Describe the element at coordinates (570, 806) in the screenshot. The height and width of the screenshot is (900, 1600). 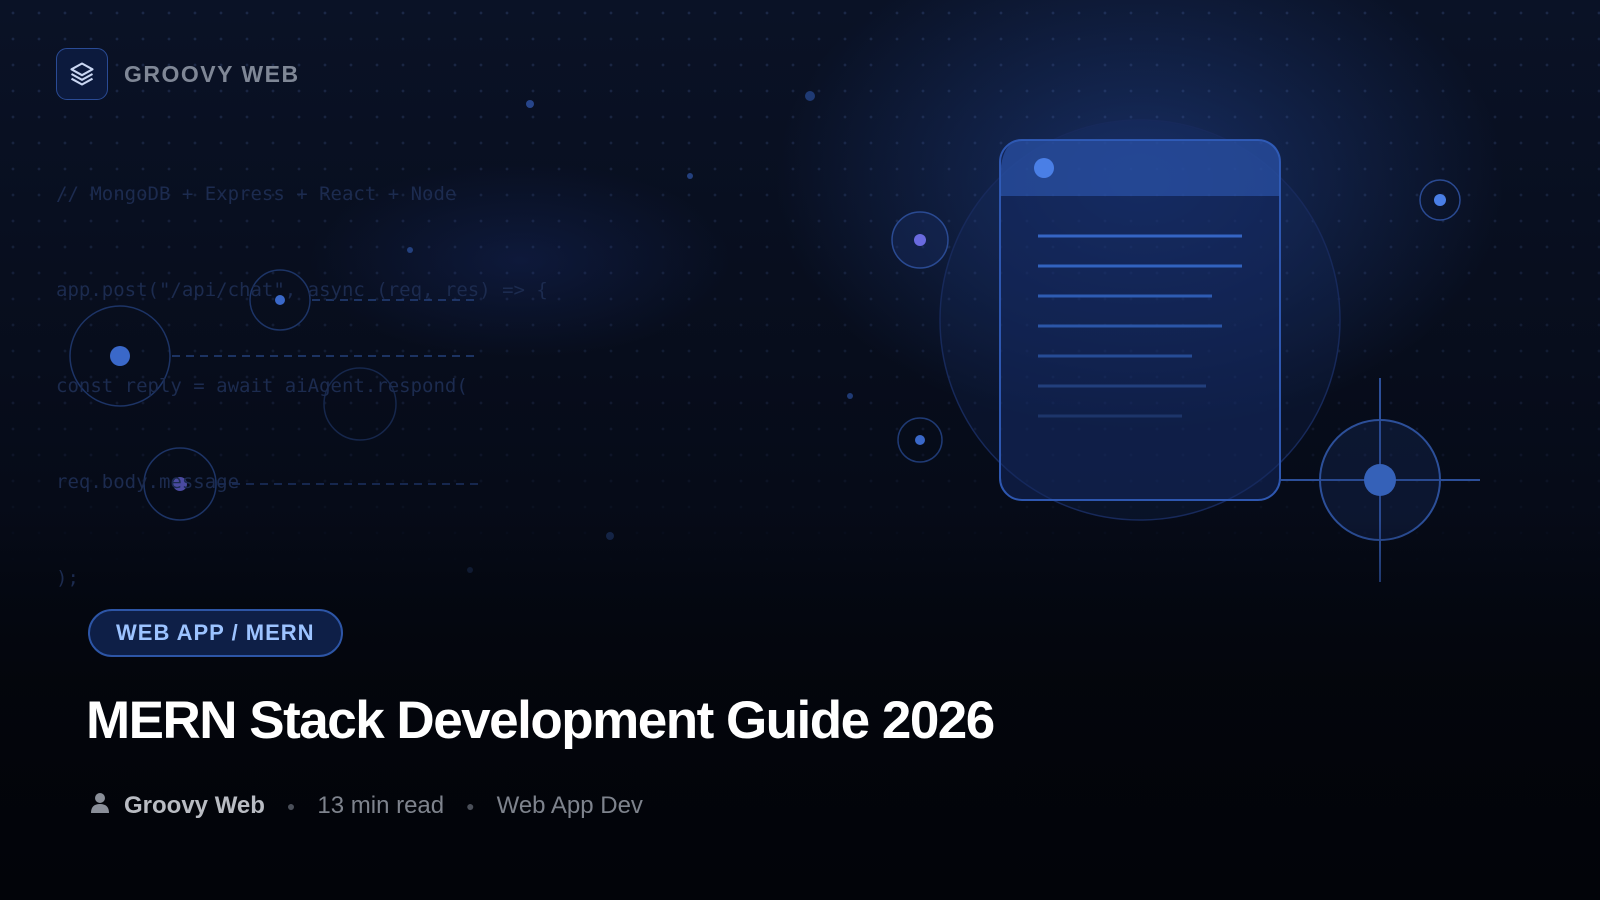
I see `section-label: Web App Dev` at that location.